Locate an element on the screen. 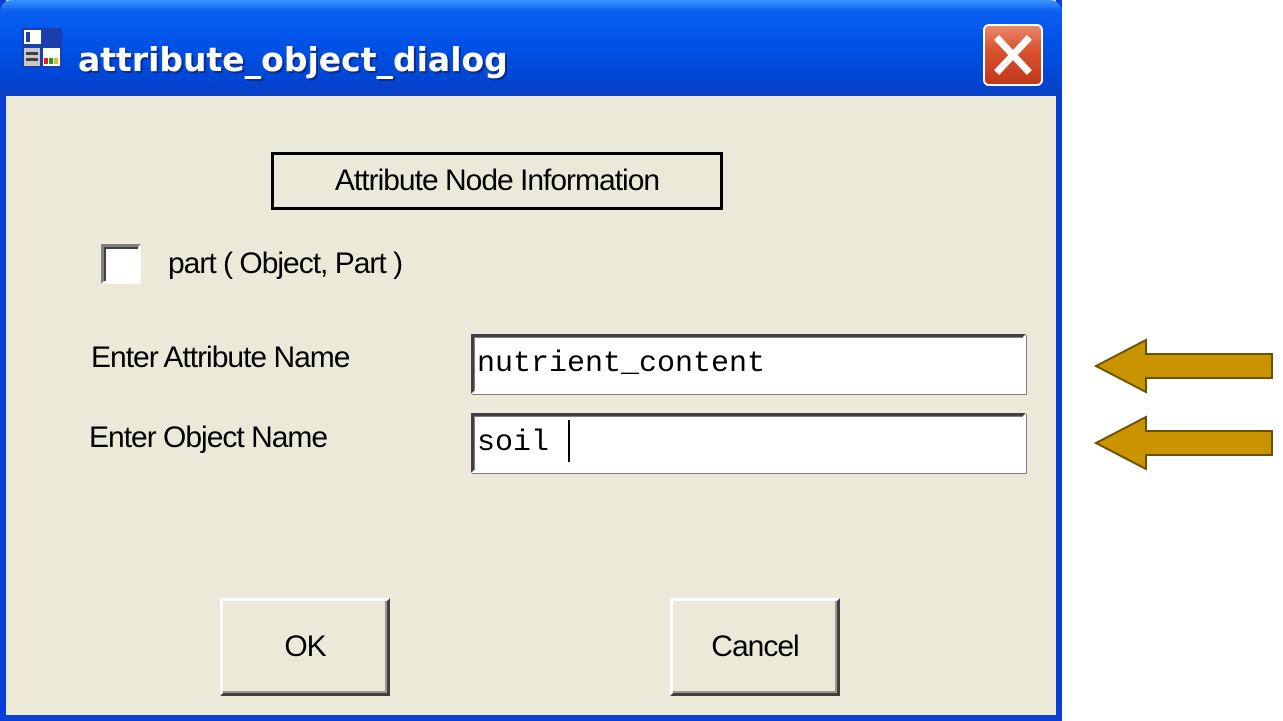 The width and height of the screenshot is (1283, 721). part-checkbox-label: part ( Object, Part ) is located at coordinates (285, 263).